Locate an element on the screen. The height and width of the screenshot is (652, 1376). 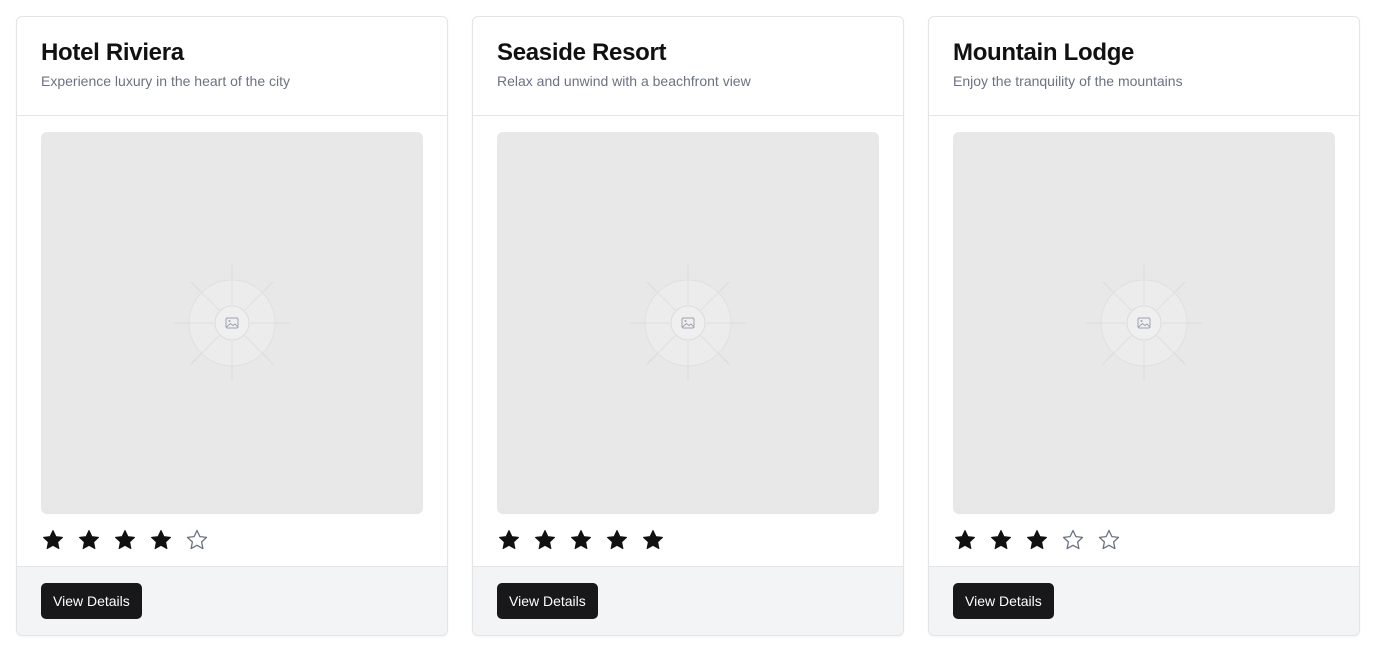
card-title: Seaside Resort is located at coordinates (582, 52).